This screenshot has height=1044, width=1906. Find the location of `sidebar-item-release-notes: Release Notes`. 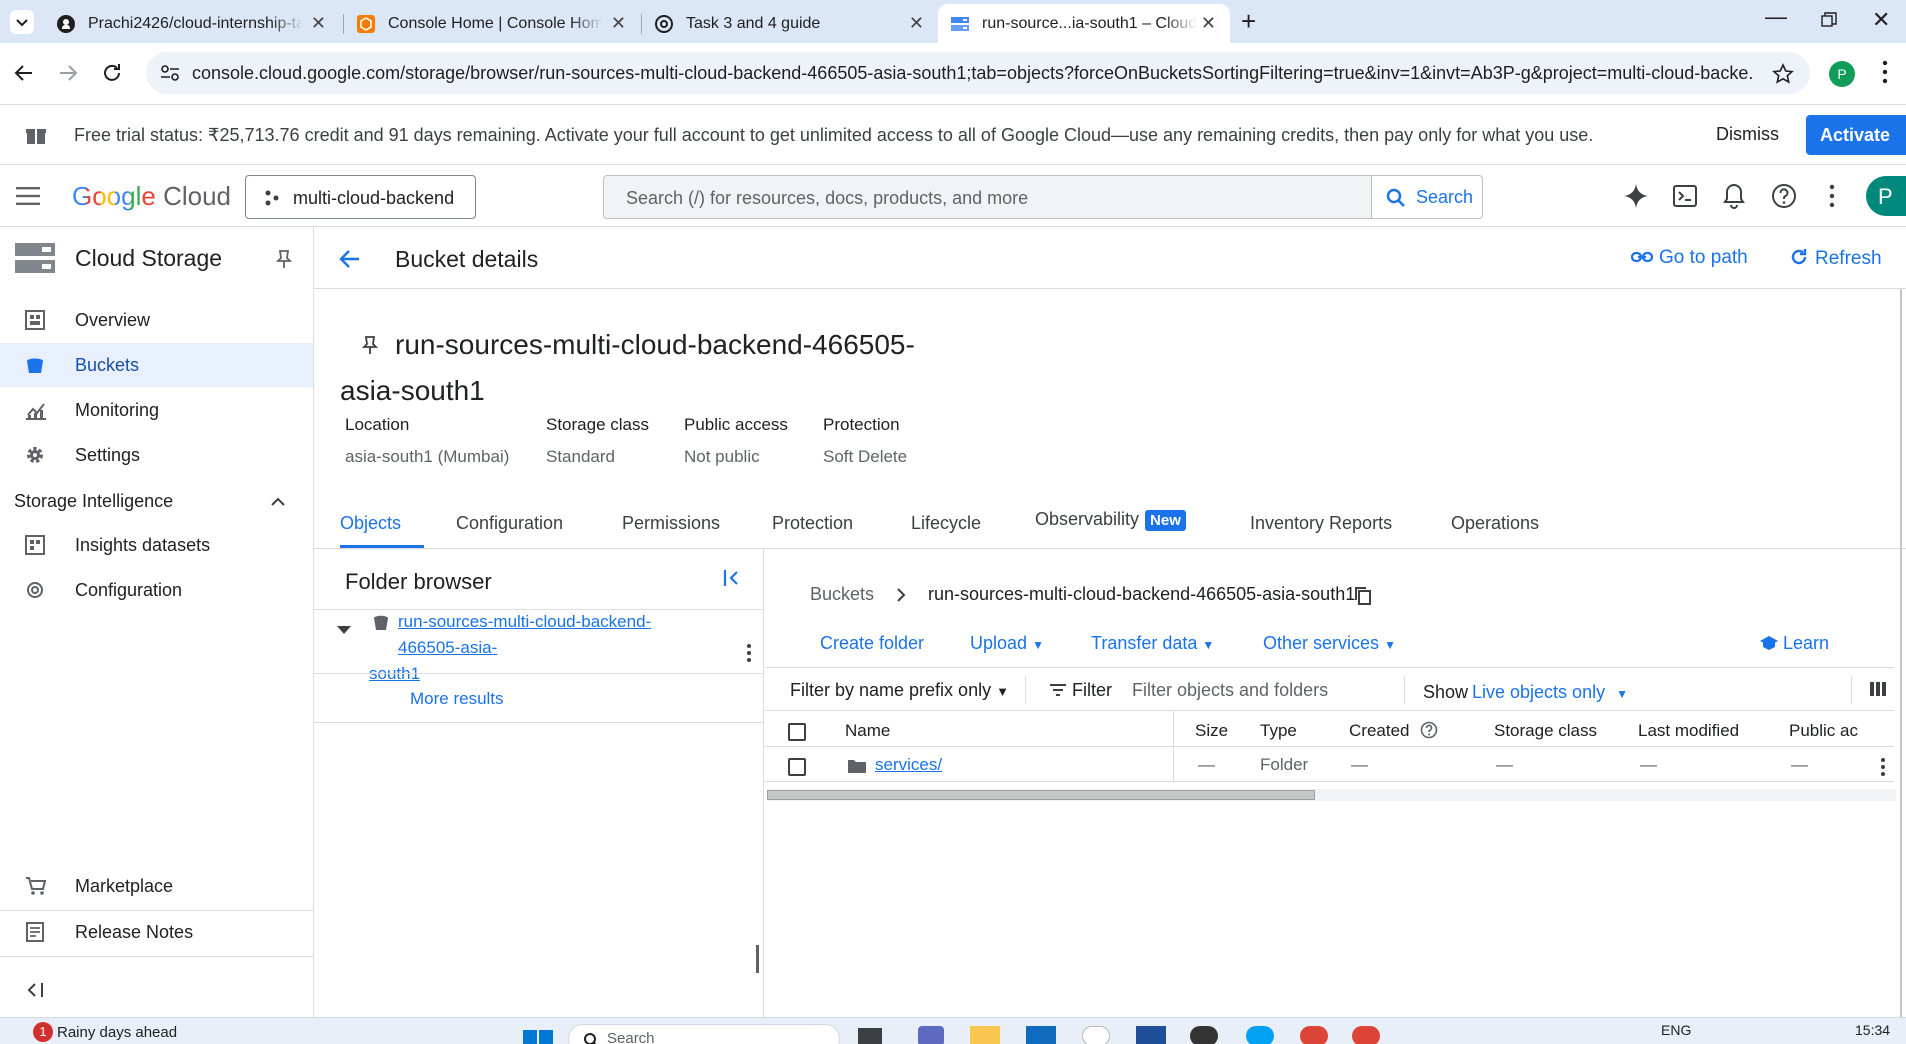

sidebar-item-release-notes: Release Notes is located at coordinates (156, 932).